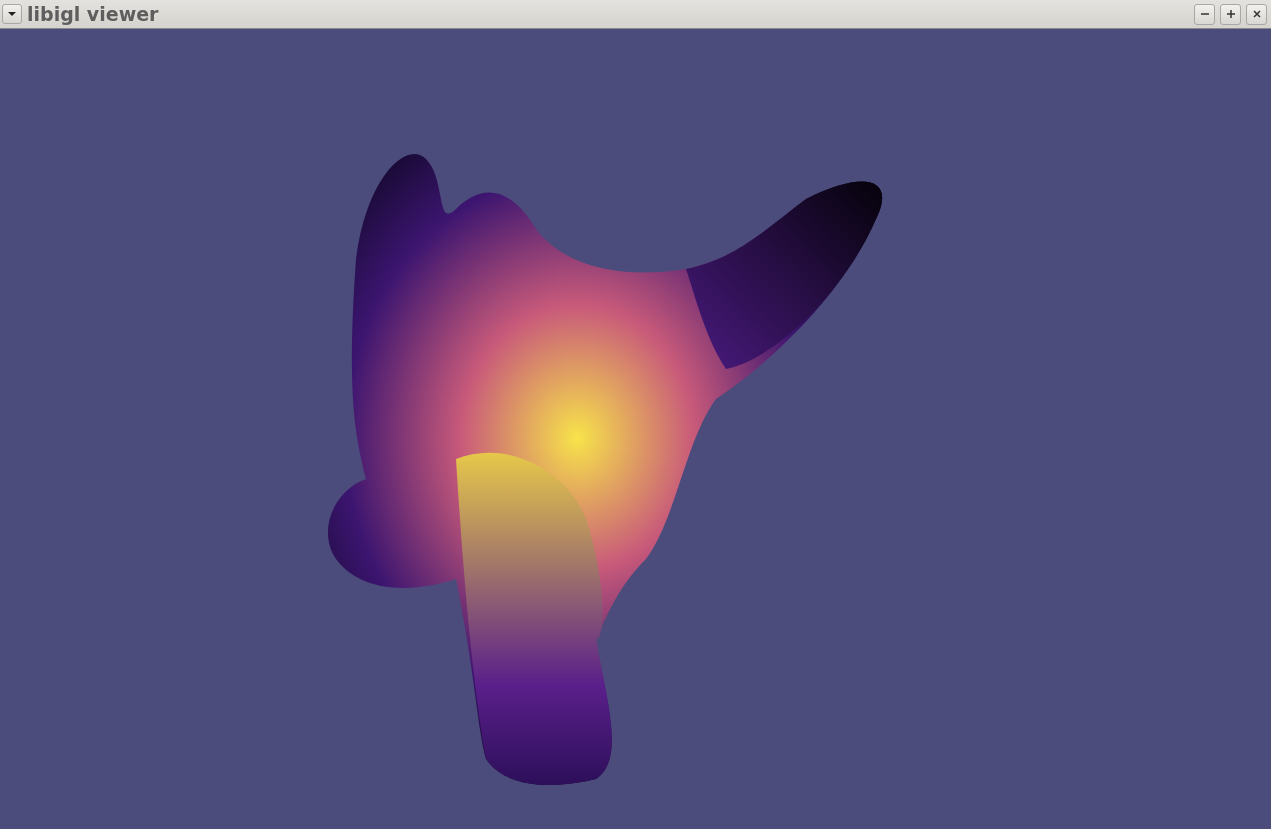 This screenshot has width=1271, height=829. I want to click on minimize-button, so click(1204, 14).